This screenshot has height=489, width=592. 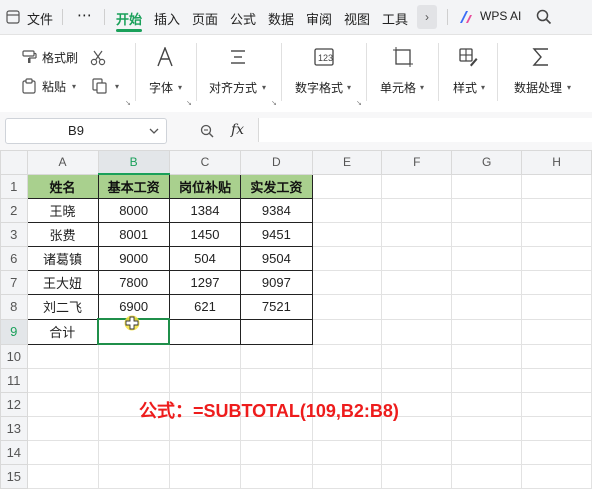 What do you see at coordinates (276, 186) in the screenshot?
I see `header-cell-net-salary: 实发工资` at bounding box center [276, 186].